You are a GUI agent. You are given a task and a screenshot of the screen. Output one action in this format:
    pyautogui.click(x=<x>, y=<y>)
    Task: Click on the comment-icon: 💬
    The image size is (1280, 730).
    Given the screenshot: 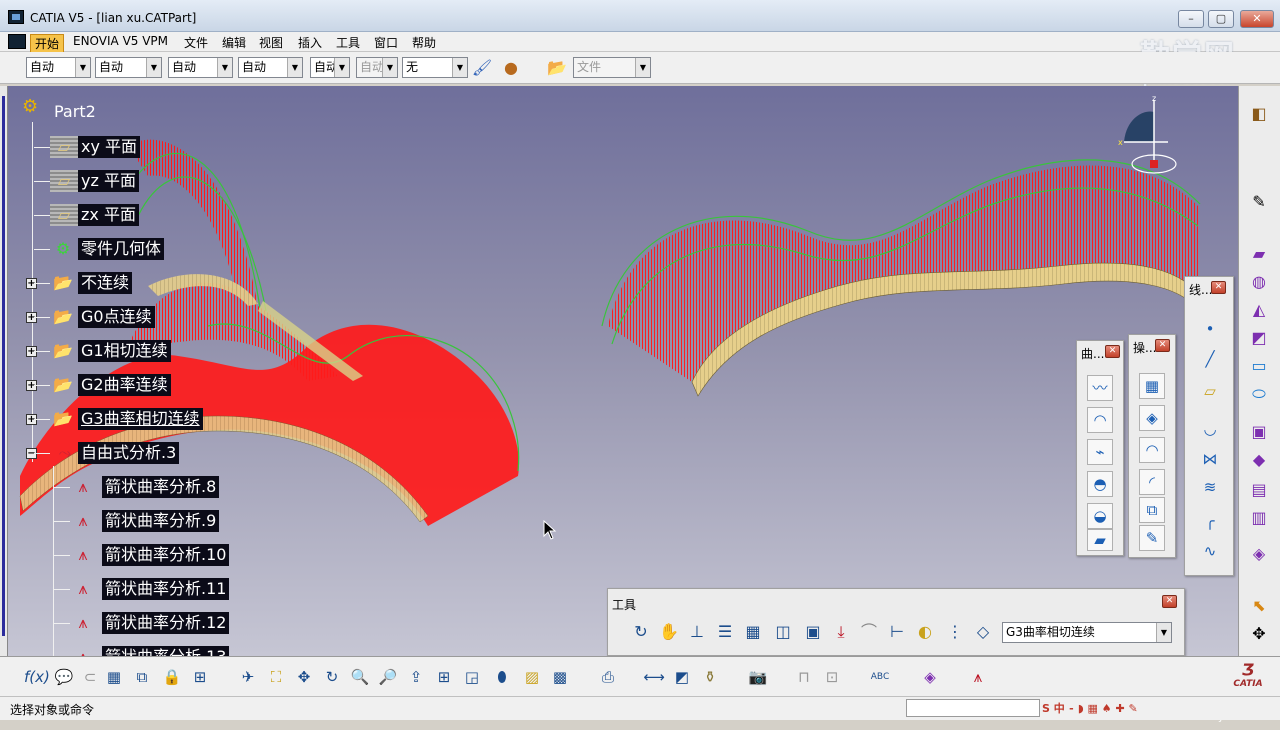 What is the action you would take?
    pyautogui.click(x=64, y=677)
    